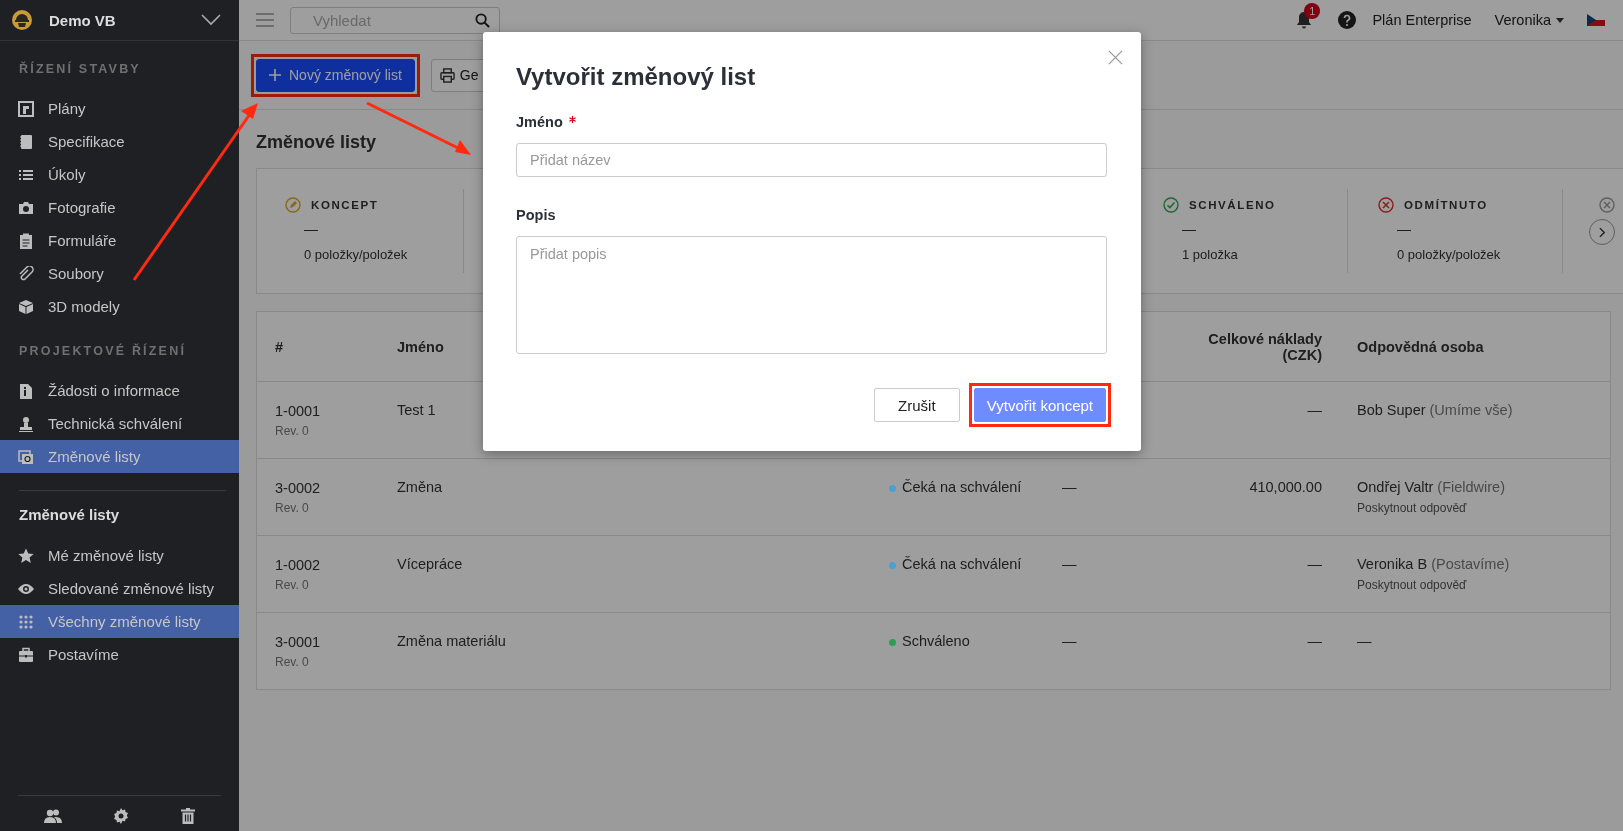 Image resolution: width=1623 pixels, height=831 pixels. Describe the element at coordinates (103, 351) in the screenshot. I see `section-title: PROJEKTOVÉ ŘÍZENÍ` at that location.